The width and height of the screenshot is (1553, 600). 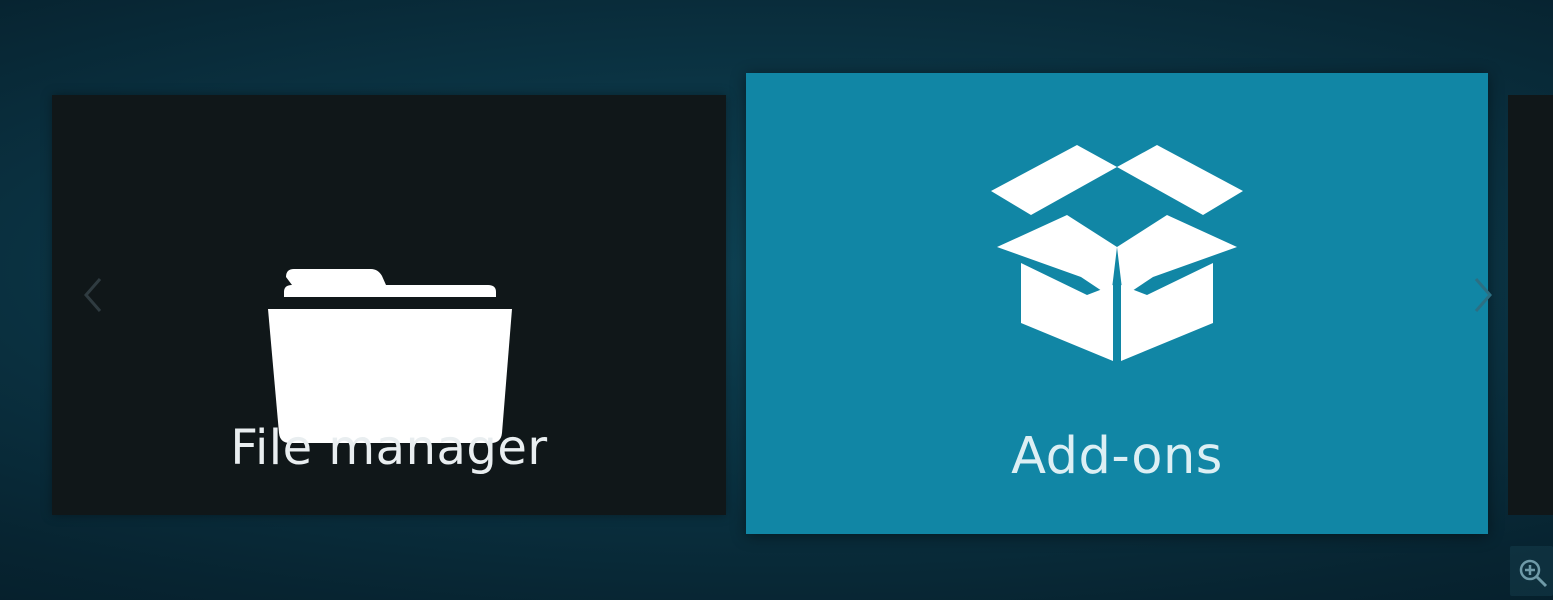 I want to click on tile-next-partial, so click(x=1530, y=305).